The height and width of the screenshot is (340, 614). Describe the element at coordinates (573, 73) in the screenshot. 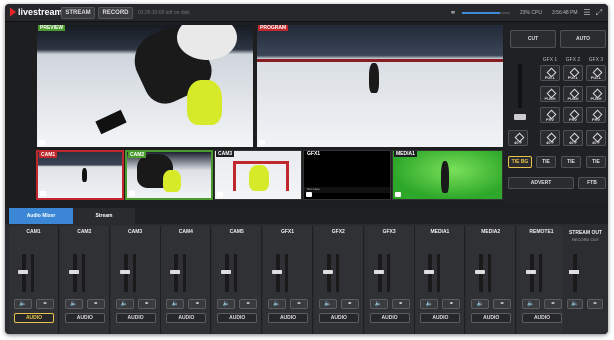

I see `gfx2-pull-button: PULL` at that location.